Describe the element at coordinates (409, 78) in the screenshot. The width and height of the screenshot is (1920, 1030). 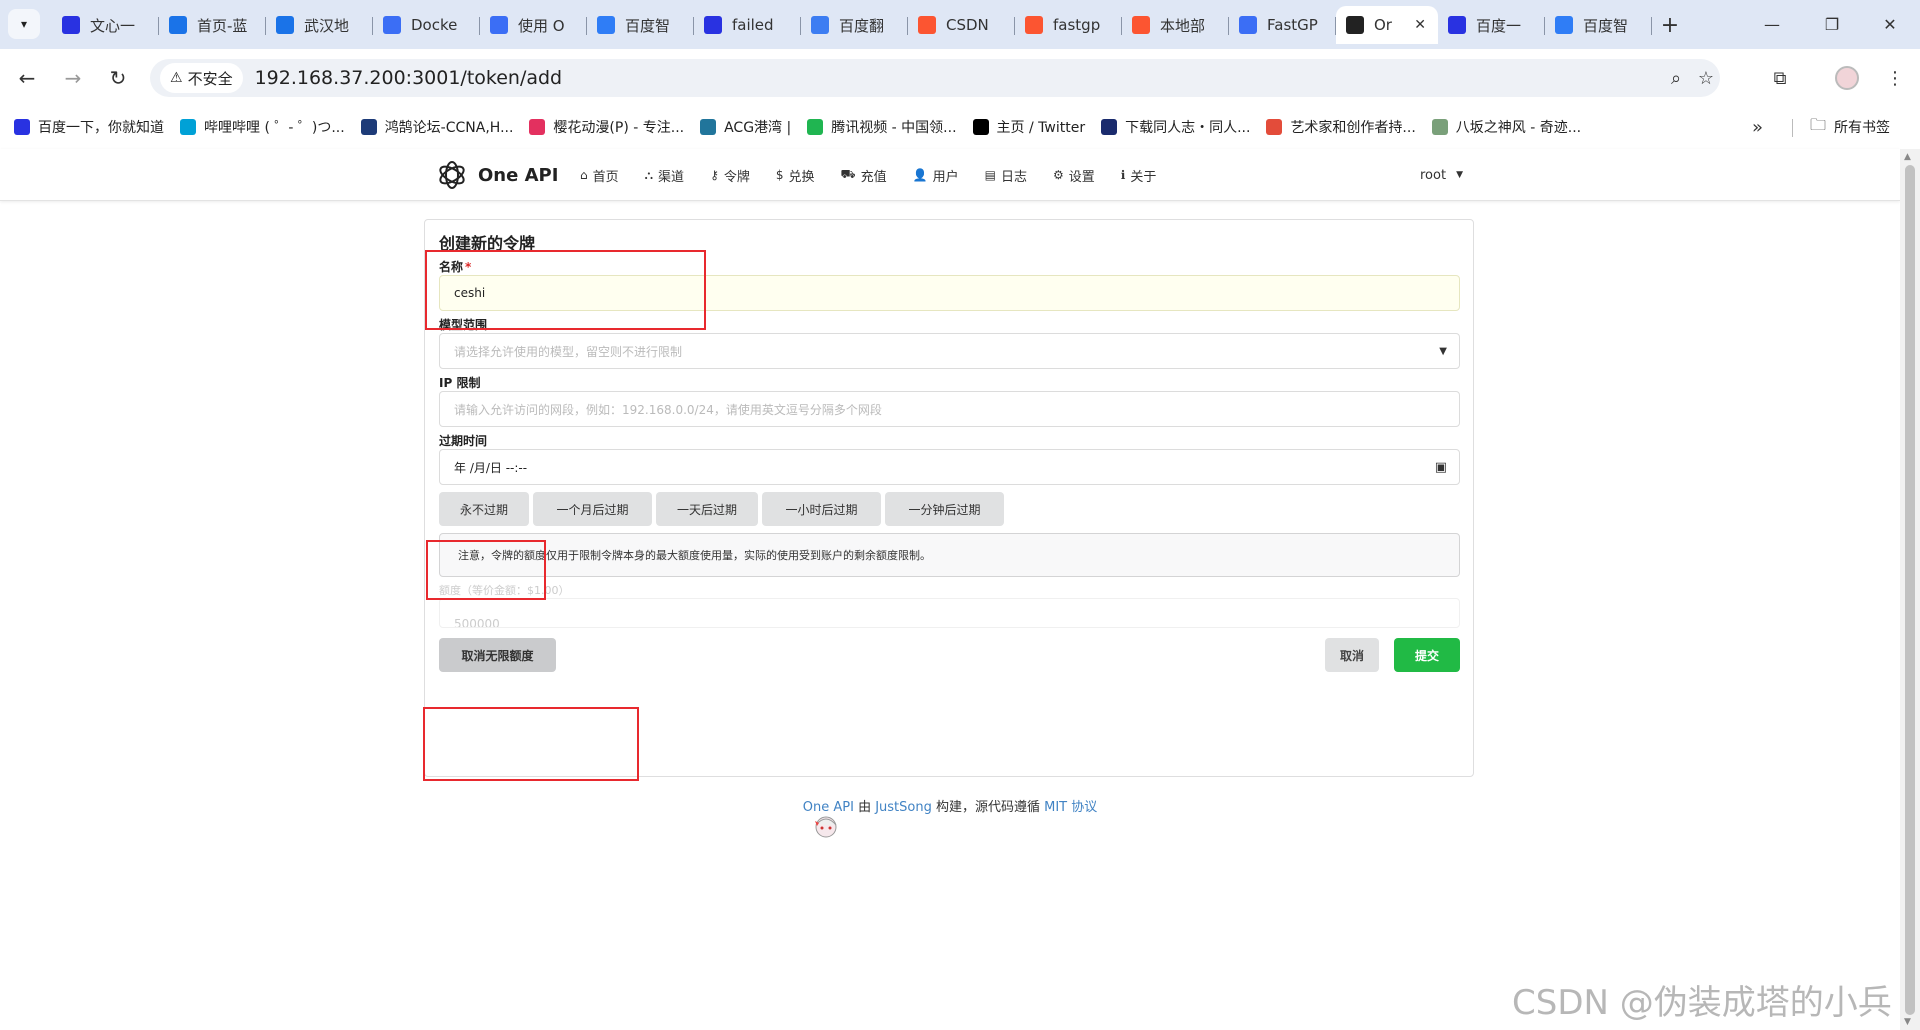
I see `url-text: 192.168.37.200:3001/token/add` at that location.